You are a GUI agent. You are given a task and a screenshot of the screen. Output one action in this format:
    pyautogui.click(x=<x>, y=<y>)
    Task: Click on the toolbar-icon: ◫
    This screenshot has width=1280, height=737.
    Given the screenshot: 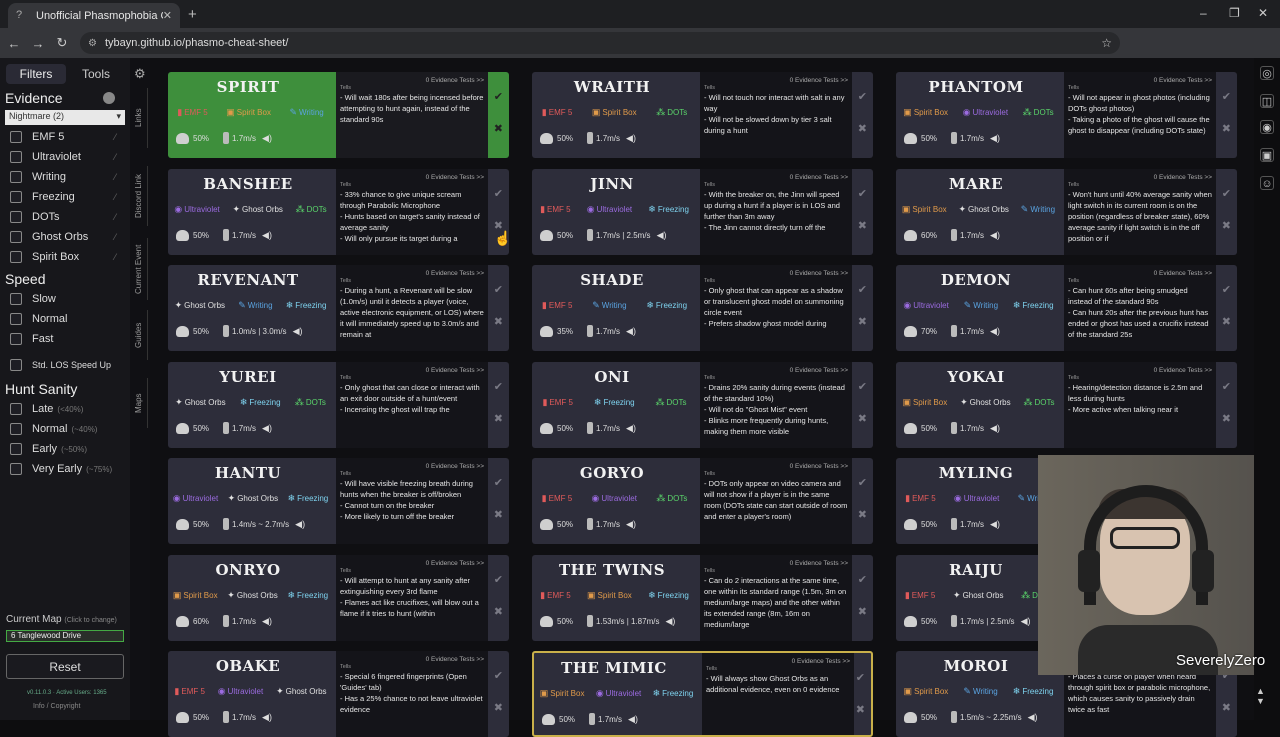 What is the action you would take?
    pyautogui.click(x=1267, y=101)
    